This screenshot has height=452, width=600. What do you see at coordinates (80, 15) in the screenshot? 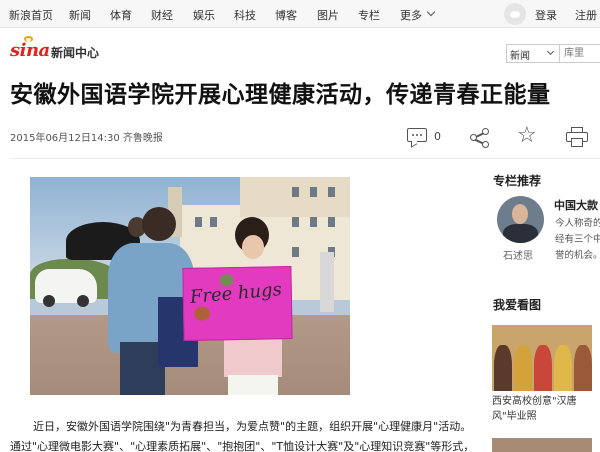
I see `nav-item-news: 新闻` at bounding box center [80, 15].